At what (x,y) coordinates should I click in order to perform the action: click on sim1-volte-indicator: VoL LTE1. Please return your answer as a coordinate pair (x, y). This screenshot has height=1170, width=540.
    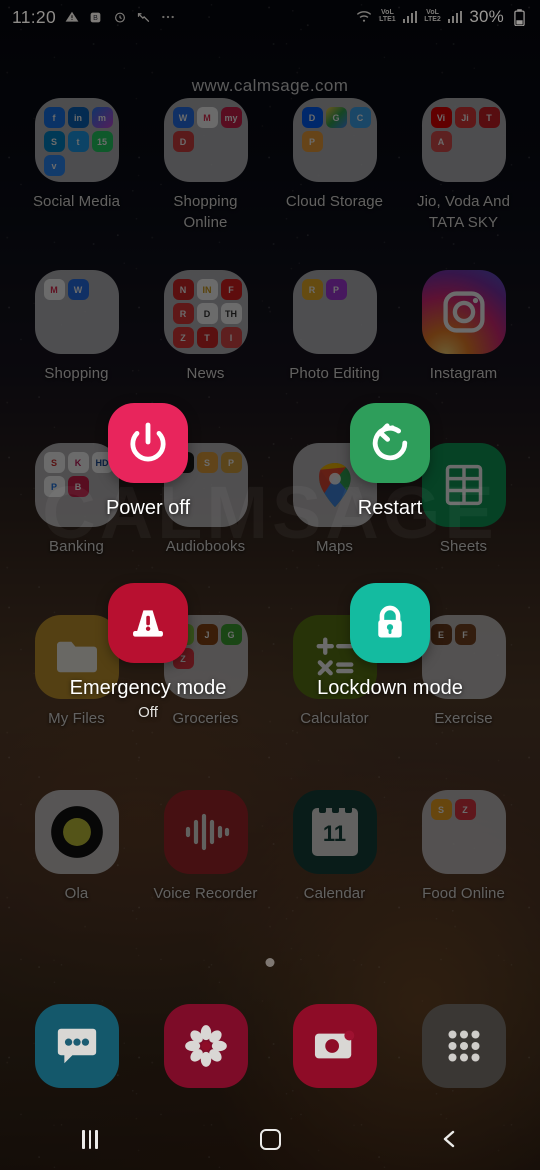
    Looking at the image, I should click on (387, 16).